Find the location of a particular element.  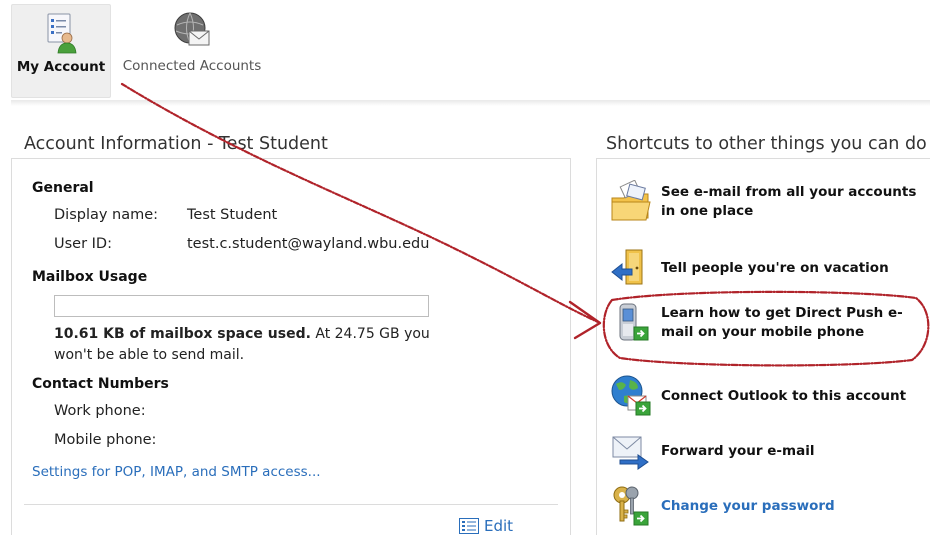

shortcut-connect-outlook: Connect Outlook to this account is located at coordinates (765, 396).